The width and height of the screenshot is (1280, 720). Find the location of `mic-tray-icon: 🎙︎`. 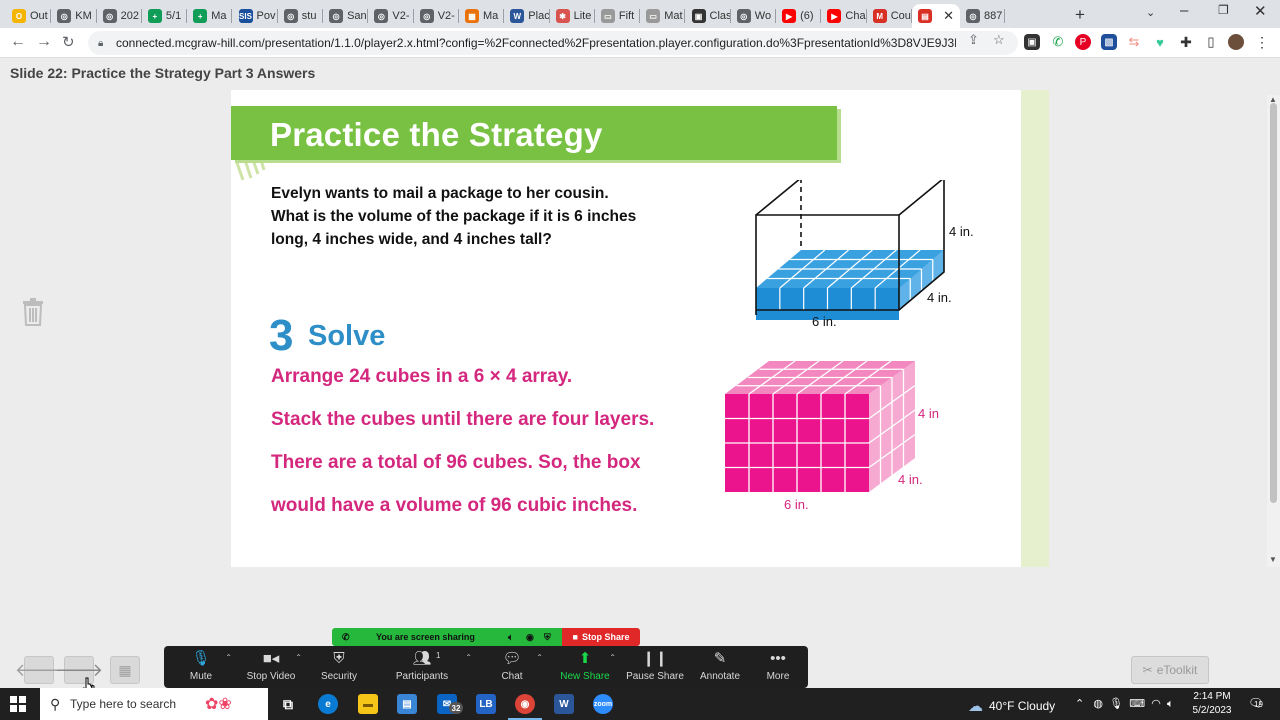

mic-tray-icon: 🎙︎ is located at coordinates (1116, 704).